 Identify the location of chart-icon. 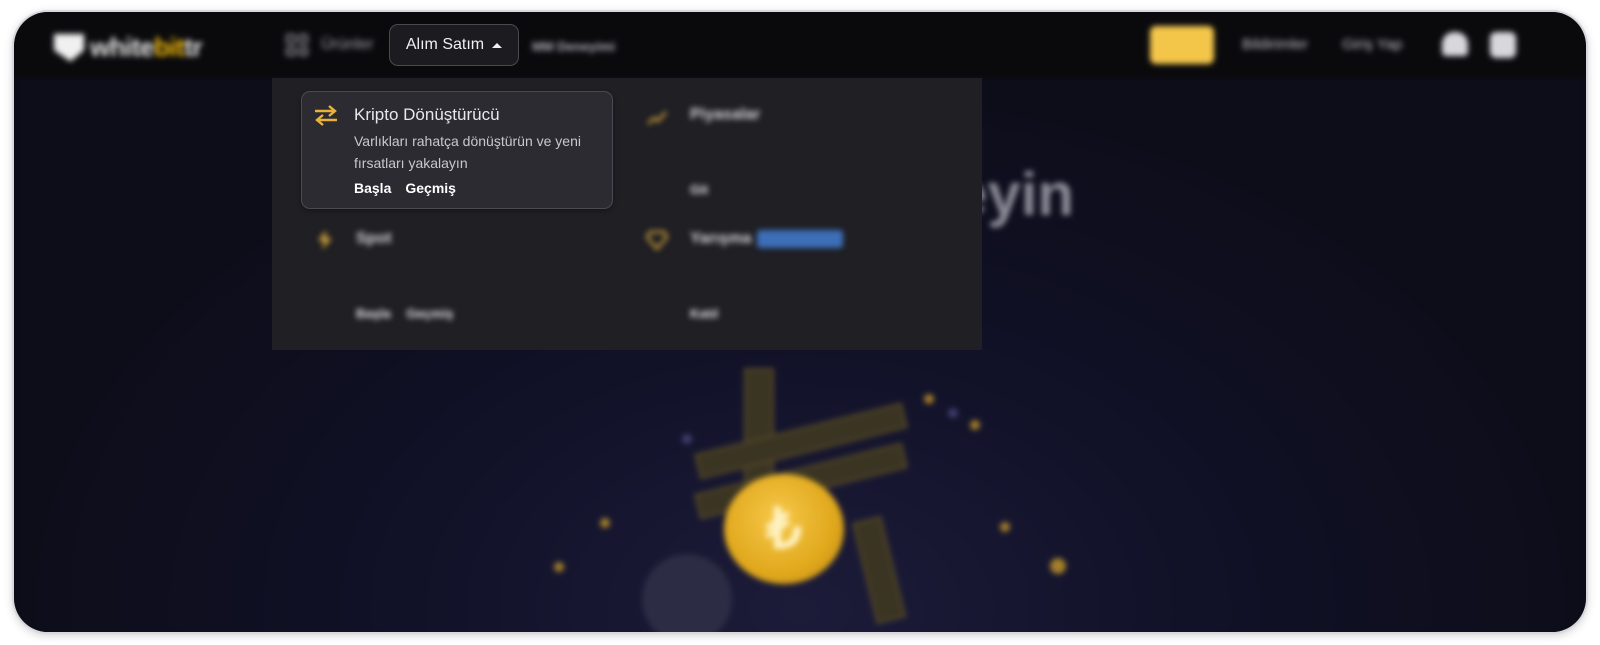
(657, 118).